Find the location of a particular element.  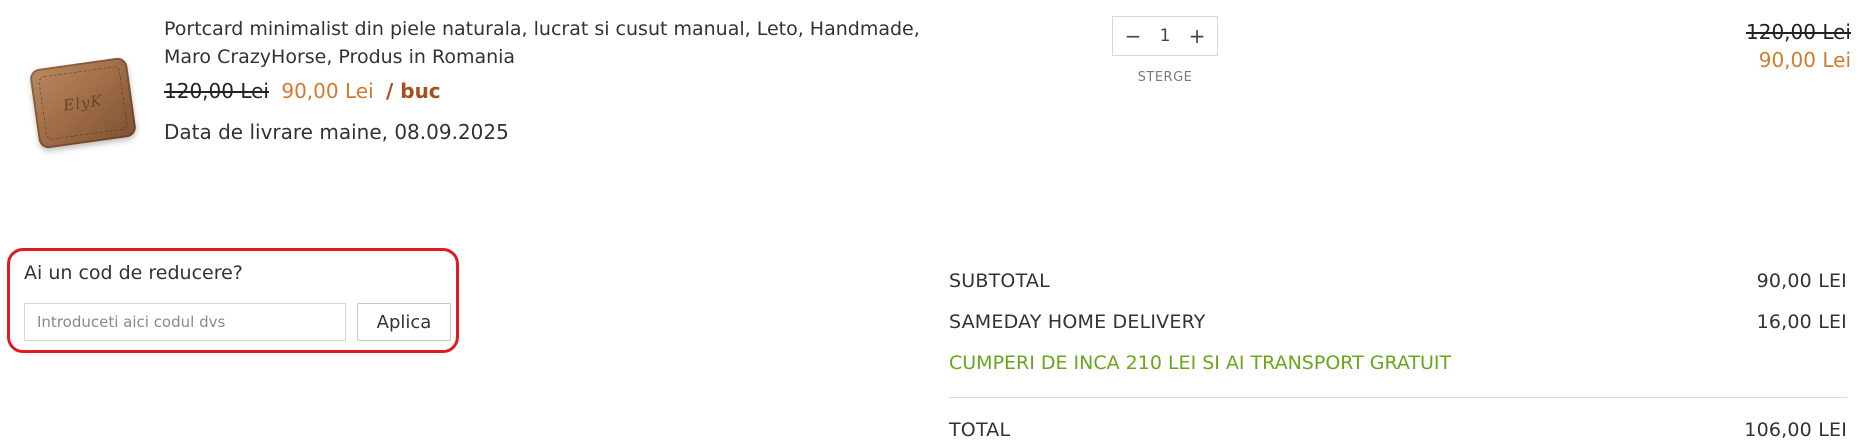

delivery-date: Data de livrare maine, 08.09.2025 is located at coordinates (336, 132).